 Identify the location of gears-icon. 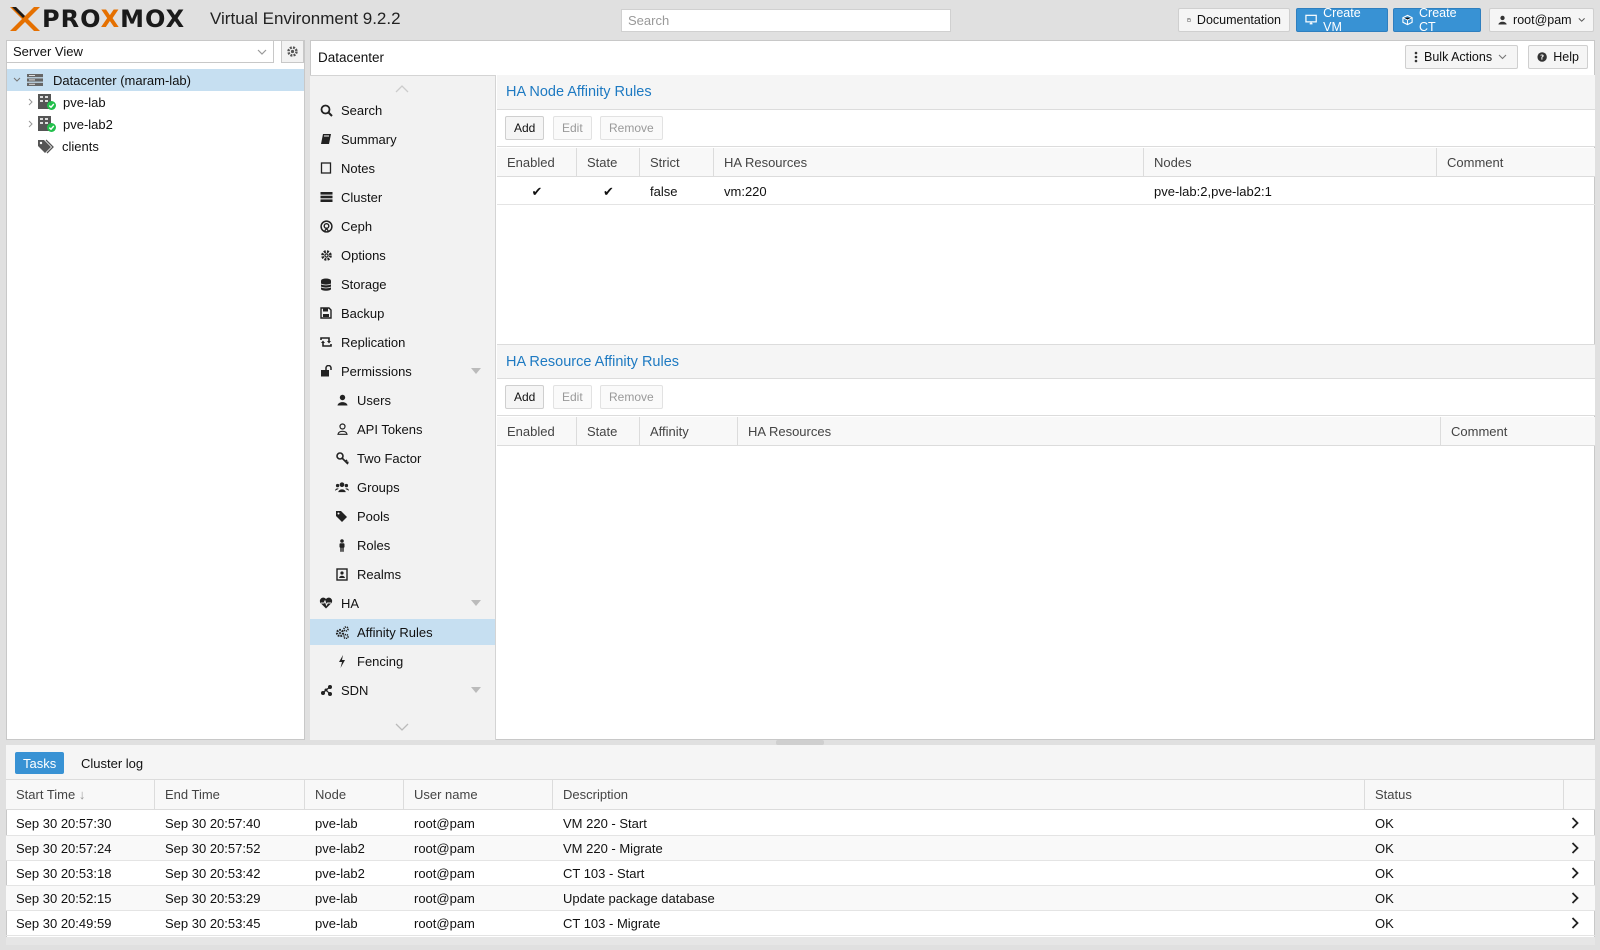
(342, 632).